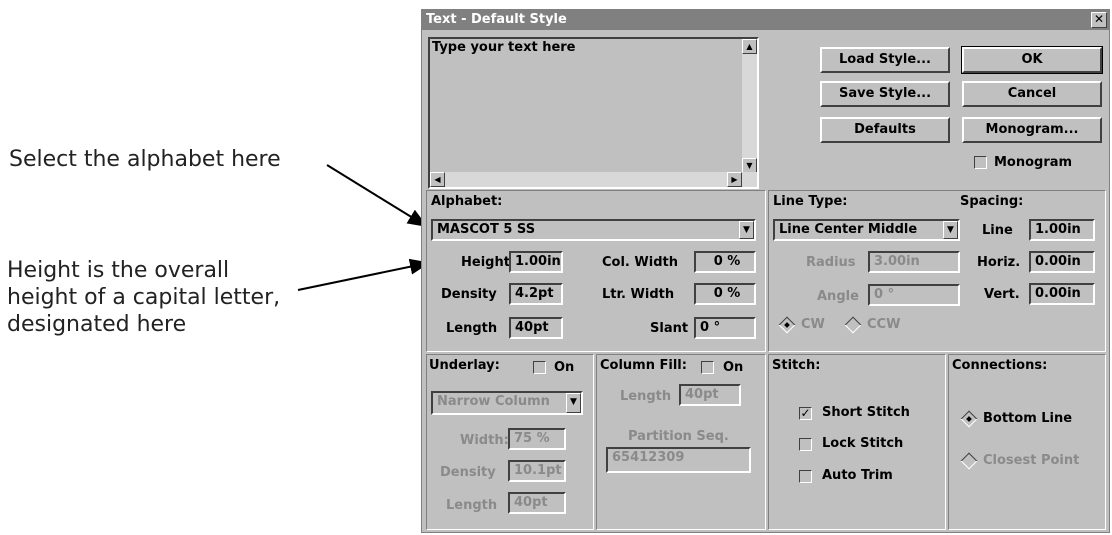 Image resolution: width=1112 pixels, height=535 pixels. Describe the element at coordinates (1032, 60) in the screenshot. I see `ok-button: OK` at that location.